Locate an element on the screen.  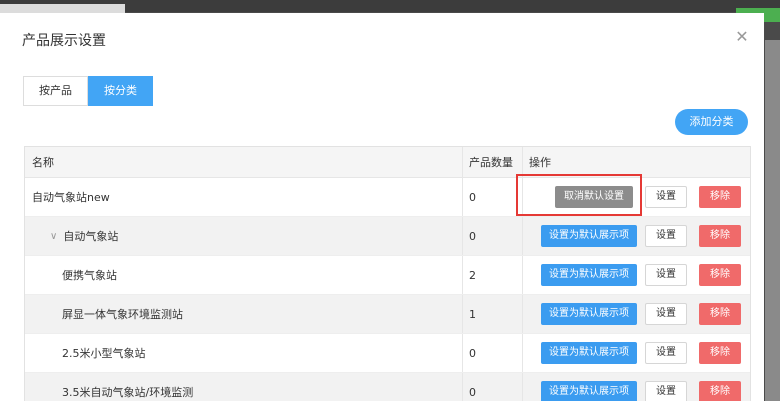
background-overlay is located at coordinates (772, 220).